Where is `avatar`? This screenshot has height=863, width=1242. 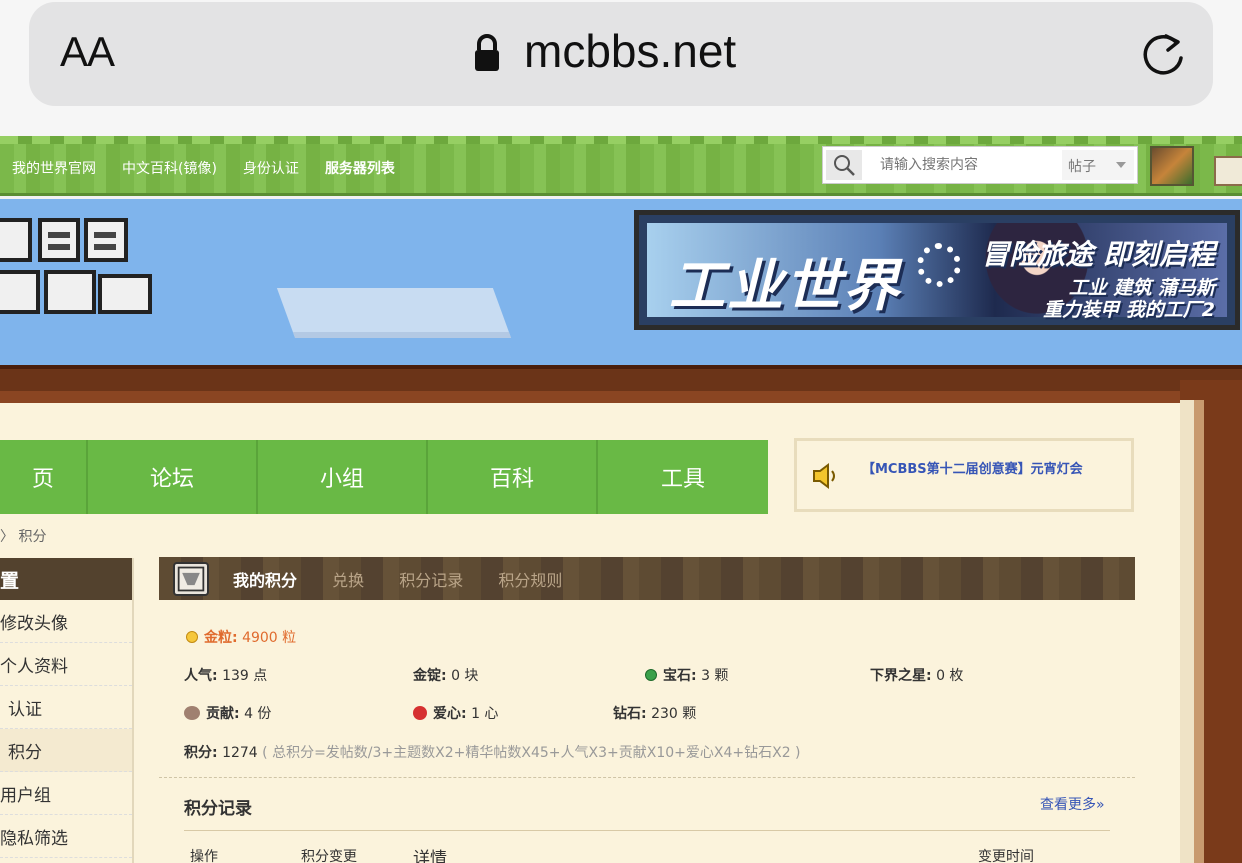 avatar is located at coordinates (1172, 166).